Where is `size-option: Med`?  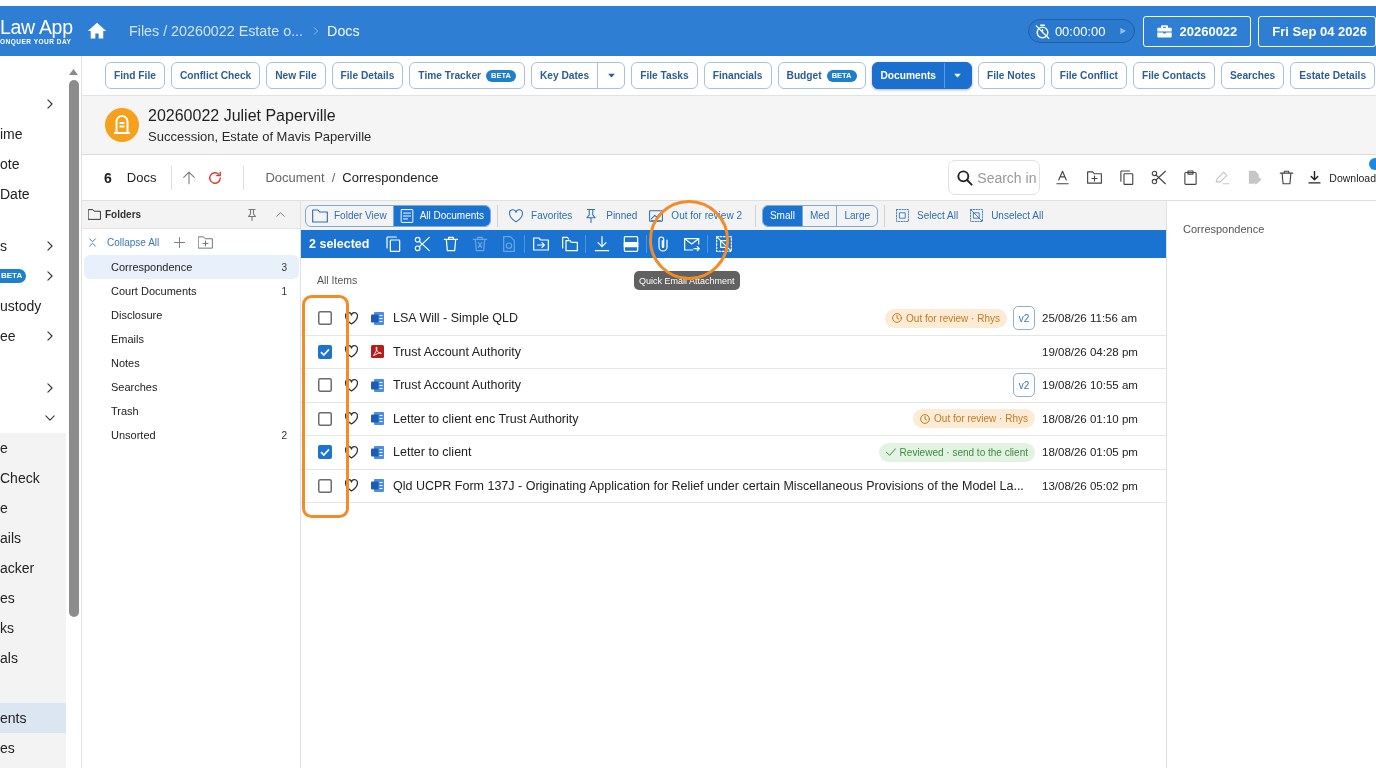
size-option: Med is located at coordinates (819, 215).